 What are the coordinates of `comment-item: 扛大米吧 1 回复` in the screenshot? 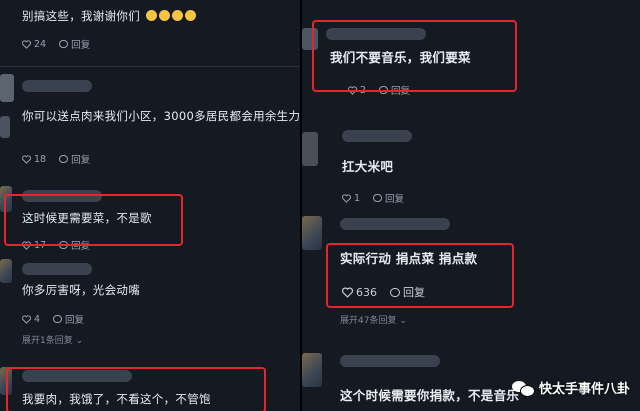 It's located at (471, 165).